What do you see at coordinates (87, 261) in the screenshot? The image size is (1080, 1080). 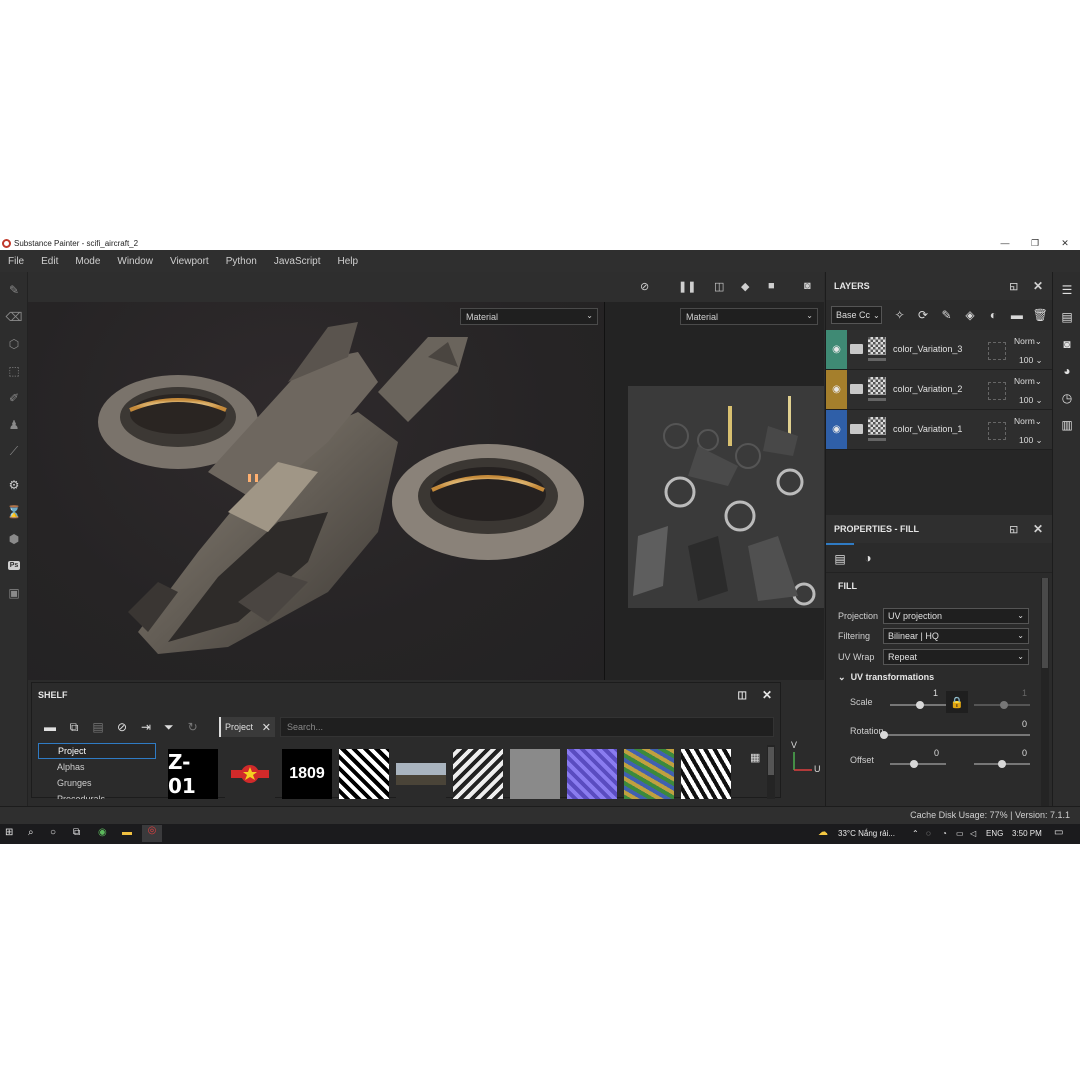 I see `menu-mode: Mode` at bounding box center [87, 261].